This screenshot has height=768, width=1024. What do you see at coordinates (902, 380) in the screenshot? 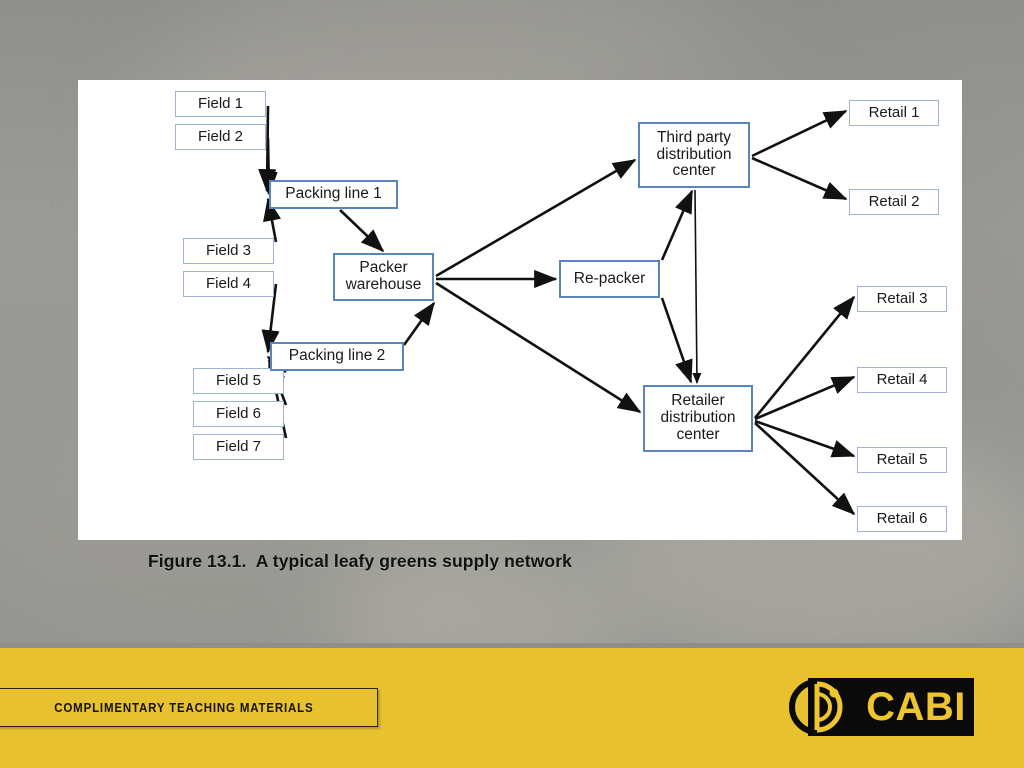
I see `diagram-node-retail4: Retail 4` at bounding box center [902, 380].